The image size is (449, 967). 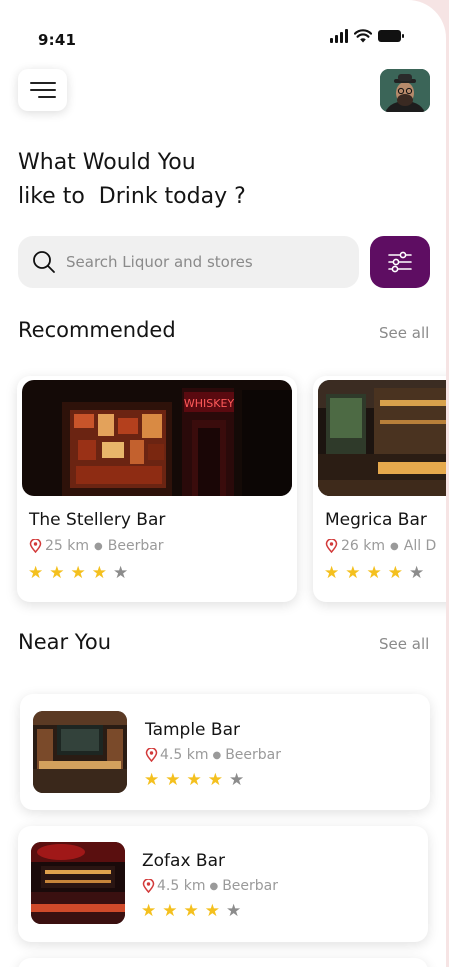 I want to click on wifi-icon, so click(x=363, y=36).